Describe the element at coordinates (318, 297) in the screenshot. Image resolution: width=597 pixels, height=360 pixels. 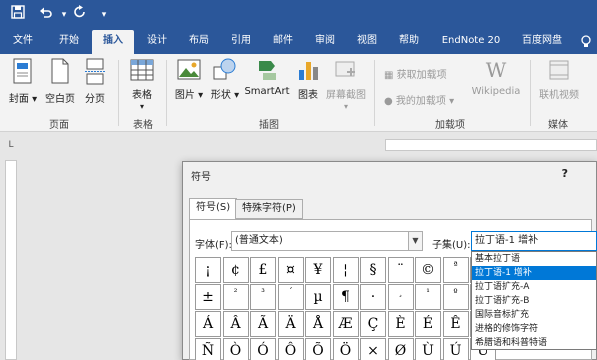
I see `symbol-cell: µ` at that location.